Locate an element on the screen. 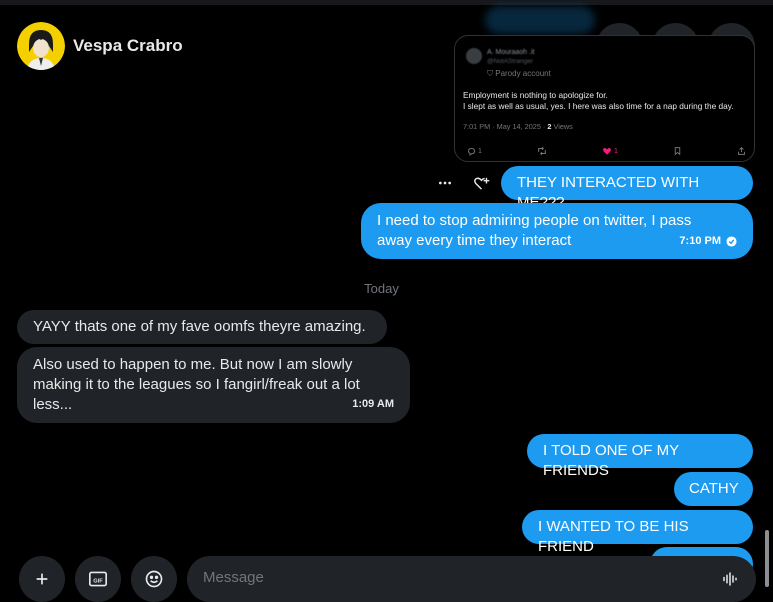 The image size is (773, 602). message-placeholder: Message is located at coordinates (233, 577).